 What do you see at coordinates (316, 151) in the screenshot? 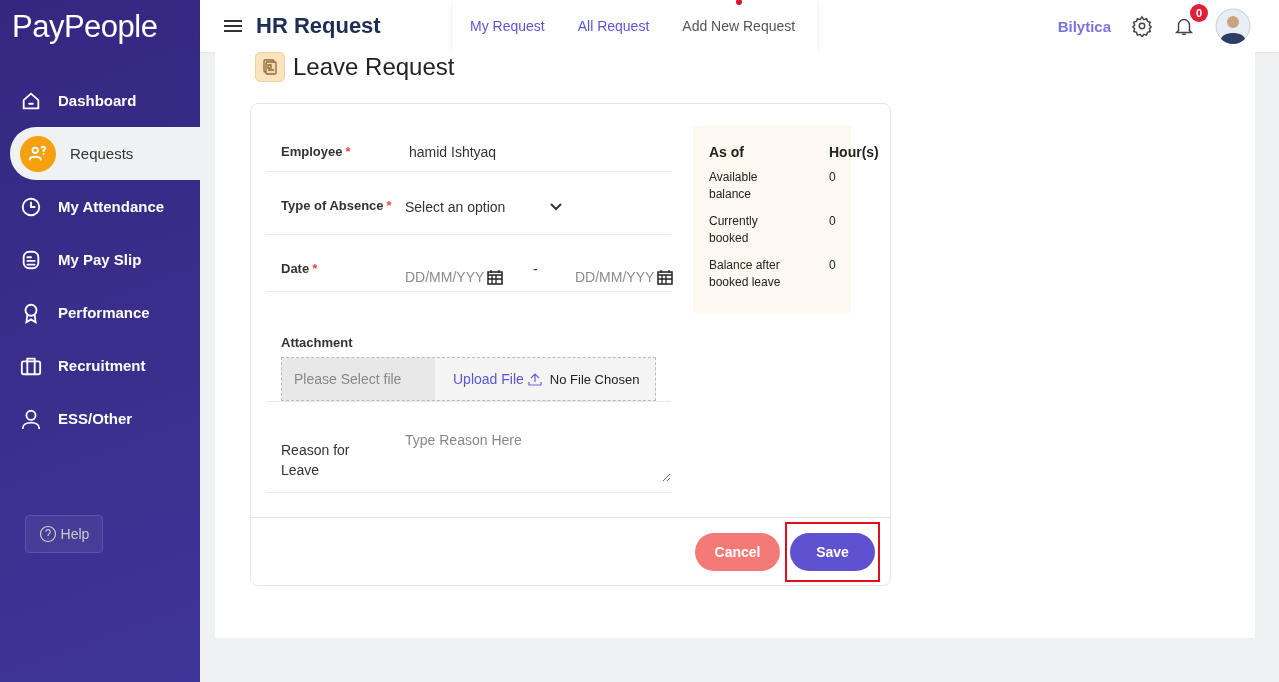
I see `field-label: Employee *` at bounding box center [316, 151].